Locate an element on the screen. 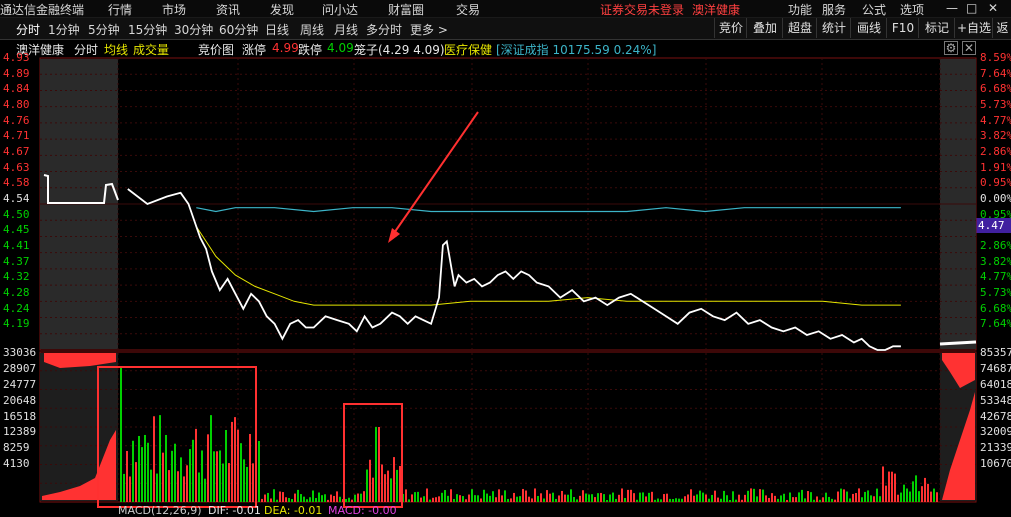  annotation-arrow-line is located at coordinates (435, 174).